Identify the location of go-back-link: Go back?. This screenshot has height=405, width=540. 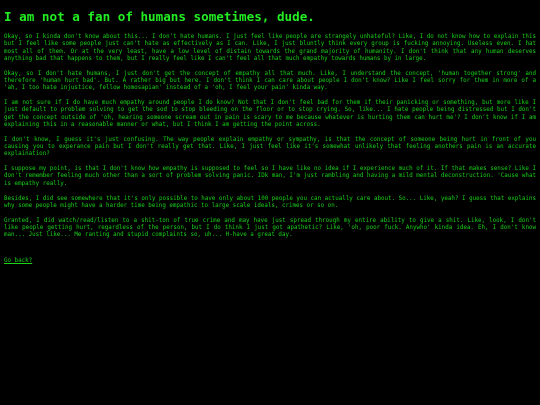
(18, 261).